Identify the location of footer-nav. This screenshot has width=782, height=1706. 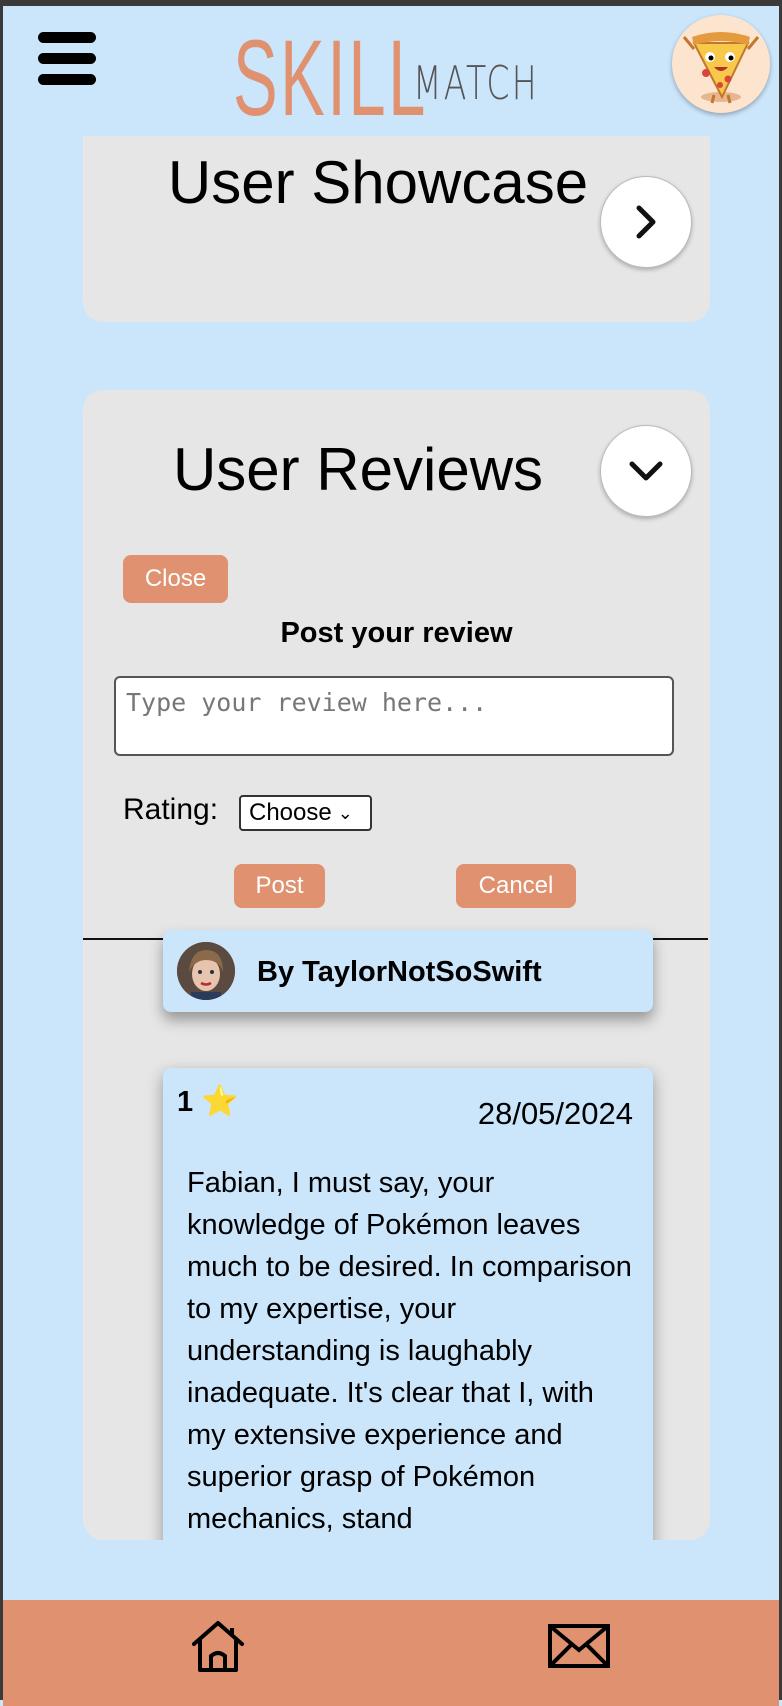
(391, 1653).